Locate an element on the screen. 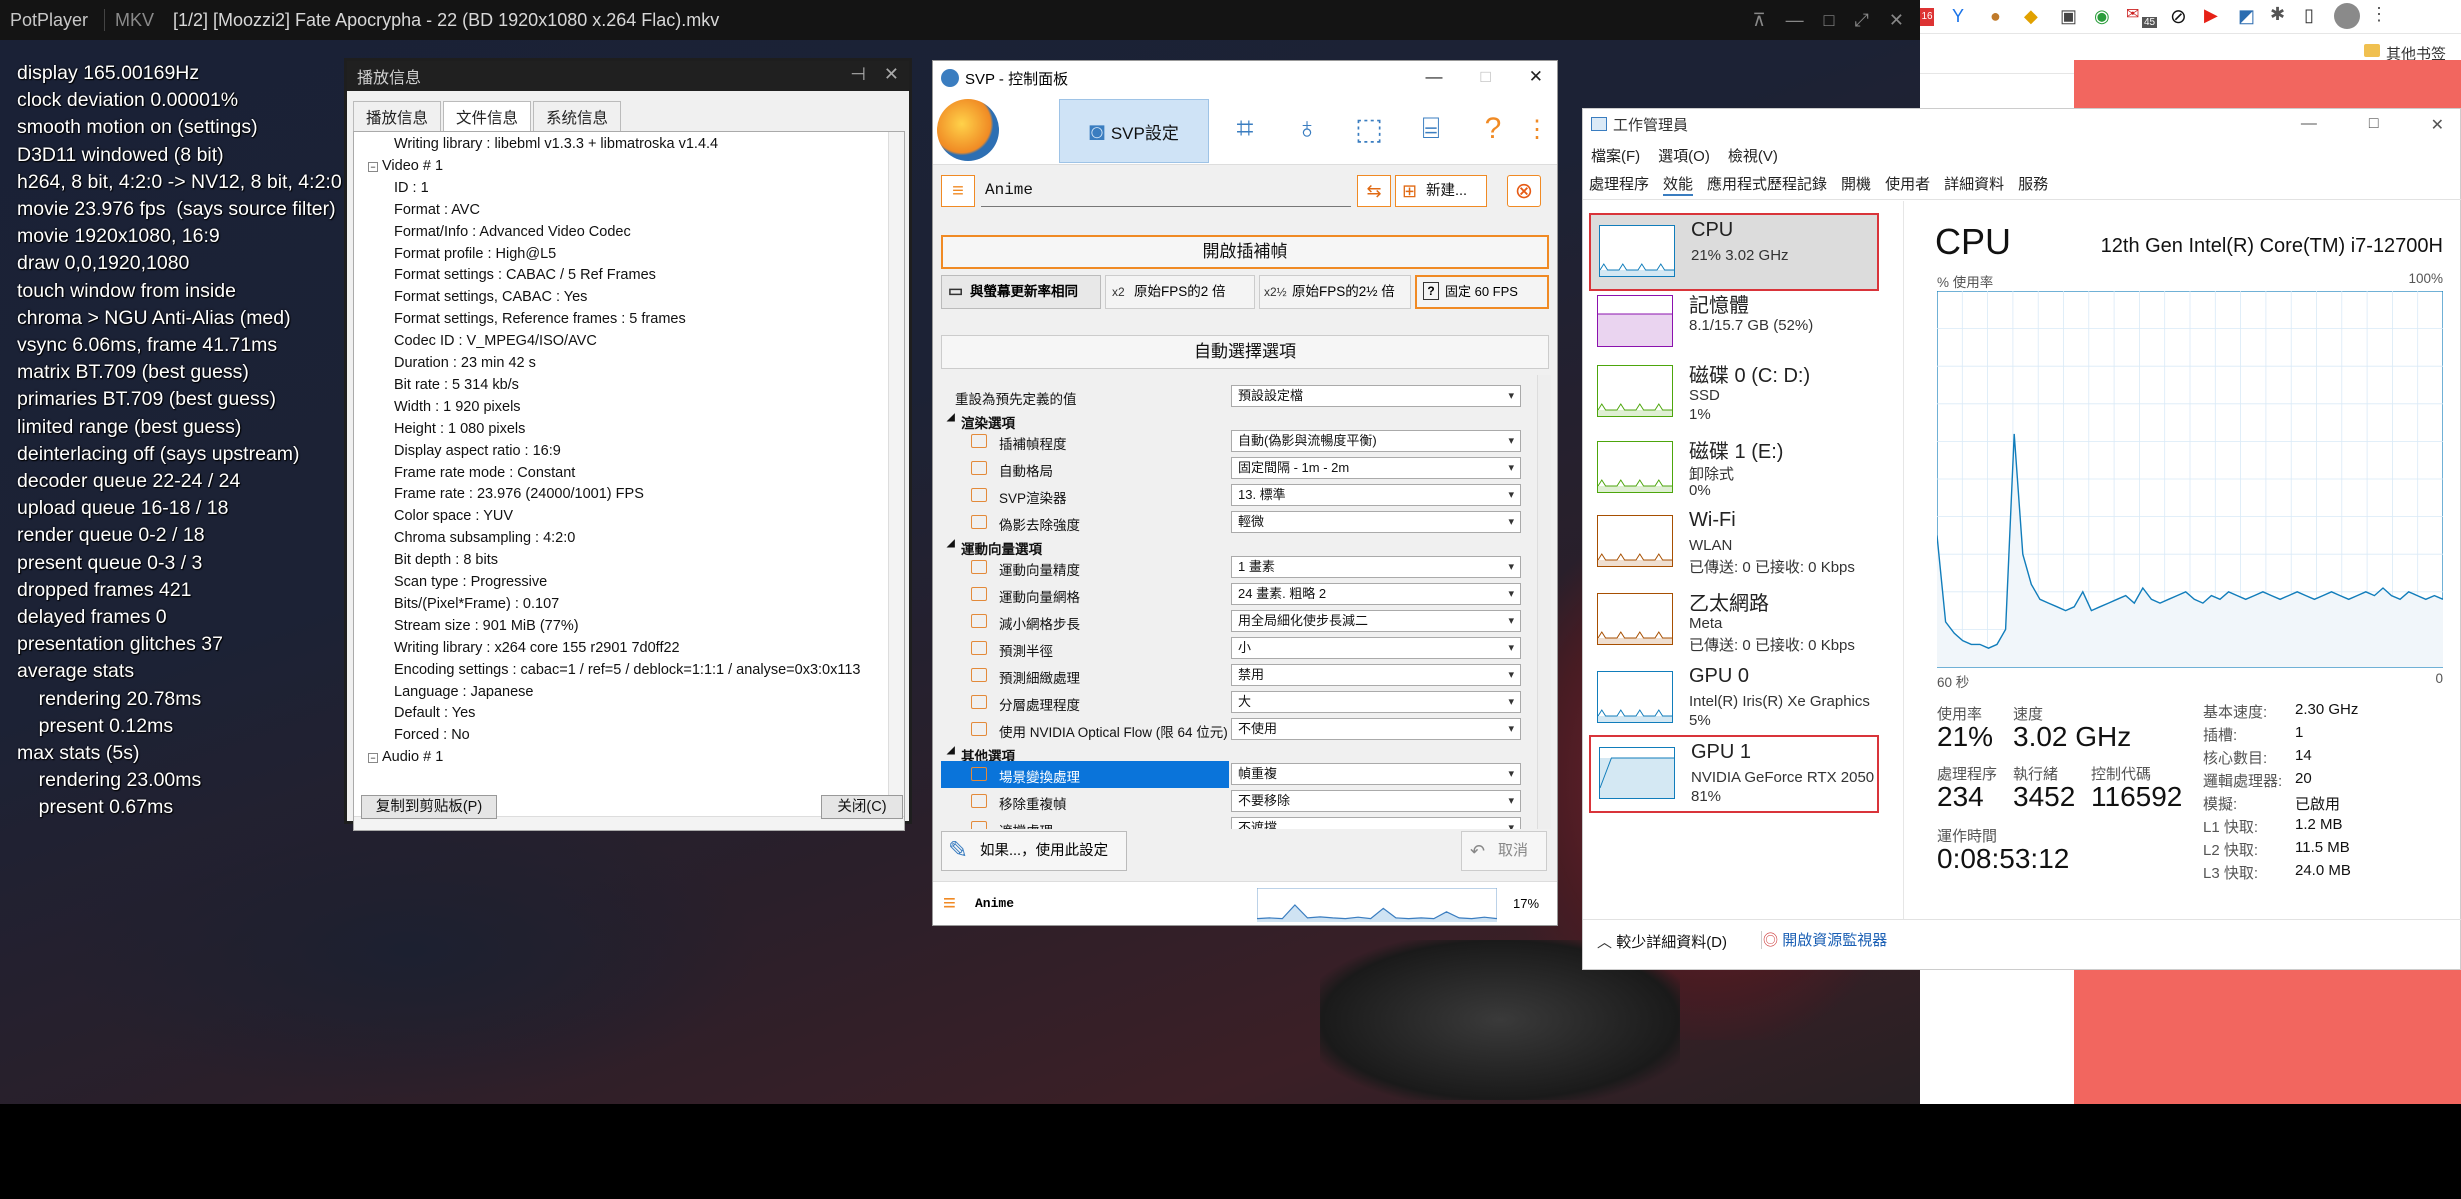  rate-2-5x-option: x2½ 原始FPS的2½ 倍 is located at coordinates (1335, 292).